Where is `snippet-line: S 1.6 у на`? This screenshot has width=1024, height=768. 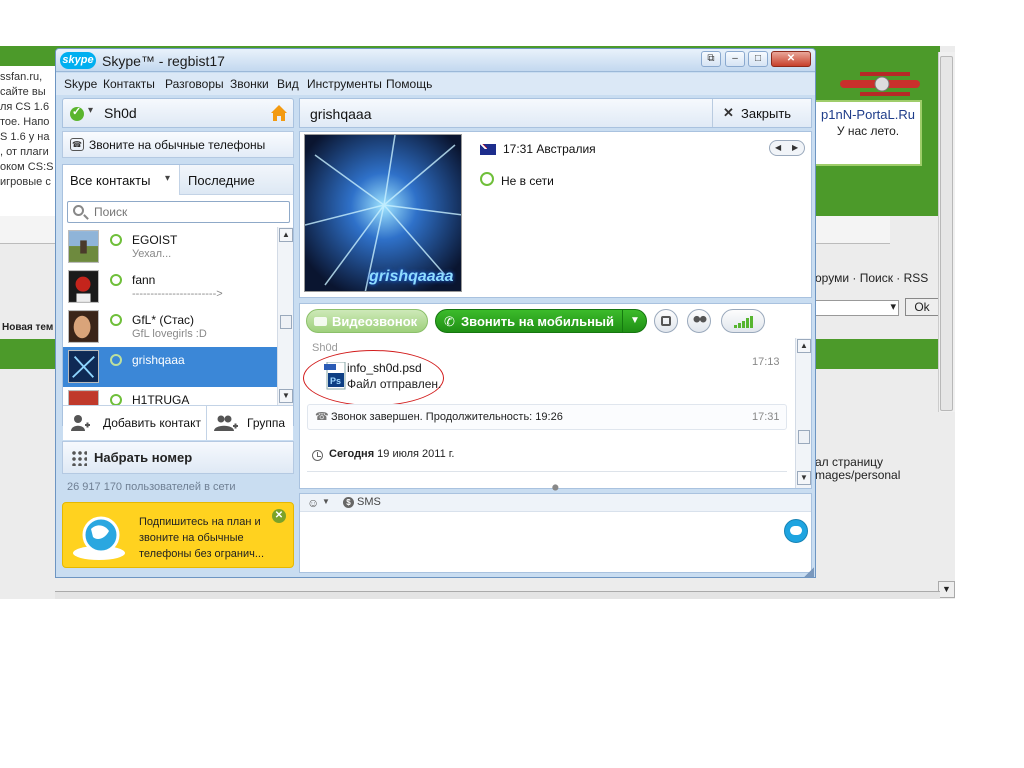 snippet-line: S 1.6 у на is located at coordinates (25, 137).